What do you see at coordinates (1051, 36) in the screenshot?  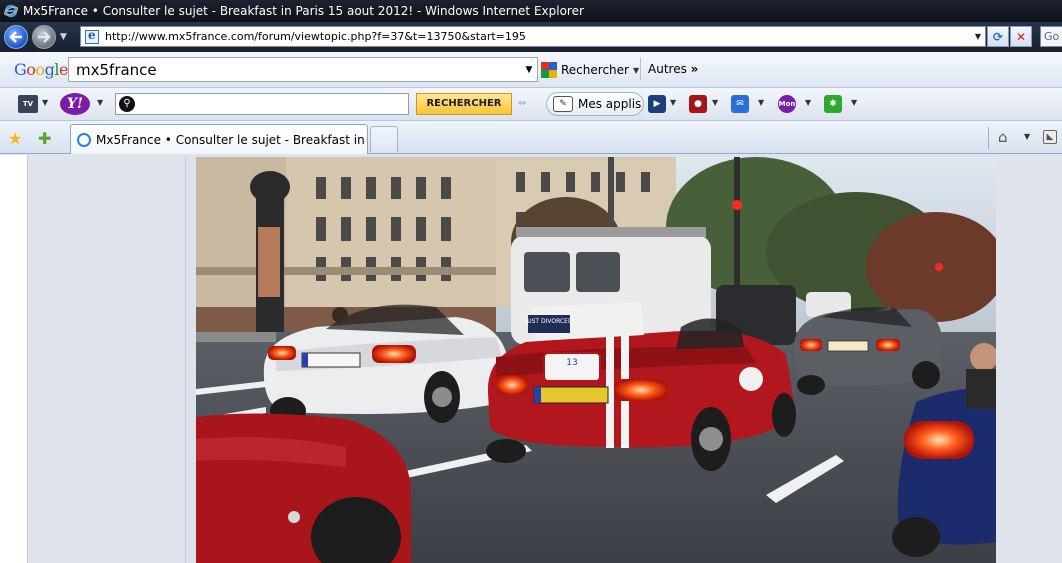 I see `ie-search-input: Go` at bounding box center [1051, 36].